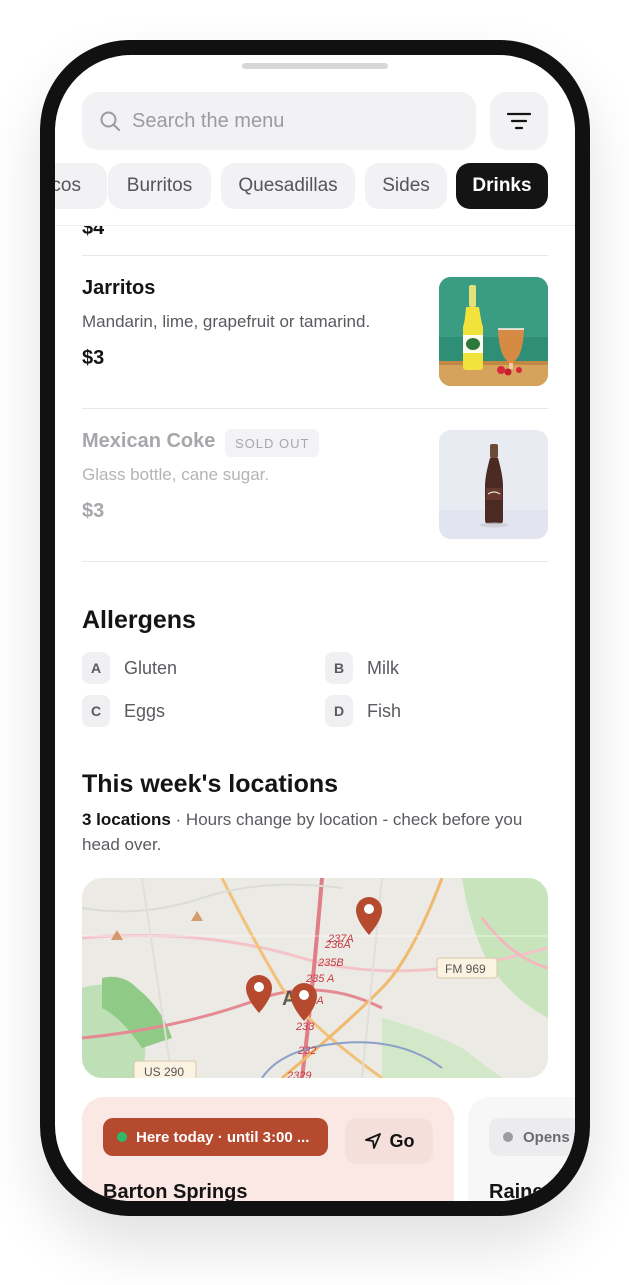  Describe the element at coordinates (362, 668) in the screenshot. I see `allergen-item: B Milk` at that location.